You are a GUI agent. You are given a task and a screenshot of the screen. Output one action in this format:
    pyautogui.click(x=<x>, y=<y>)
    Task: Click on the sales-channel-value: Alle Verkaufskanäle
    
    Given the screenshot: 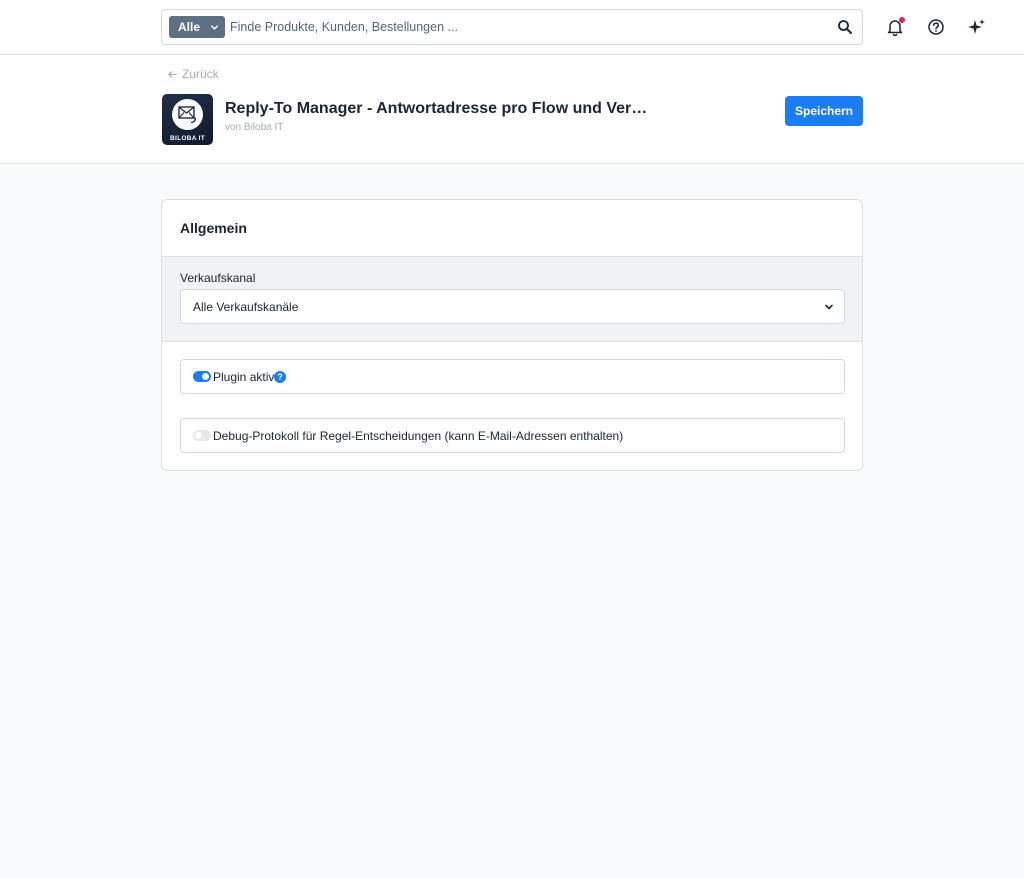 What is the action you would take?
    pyautogui.click(x=246, y=307)
    